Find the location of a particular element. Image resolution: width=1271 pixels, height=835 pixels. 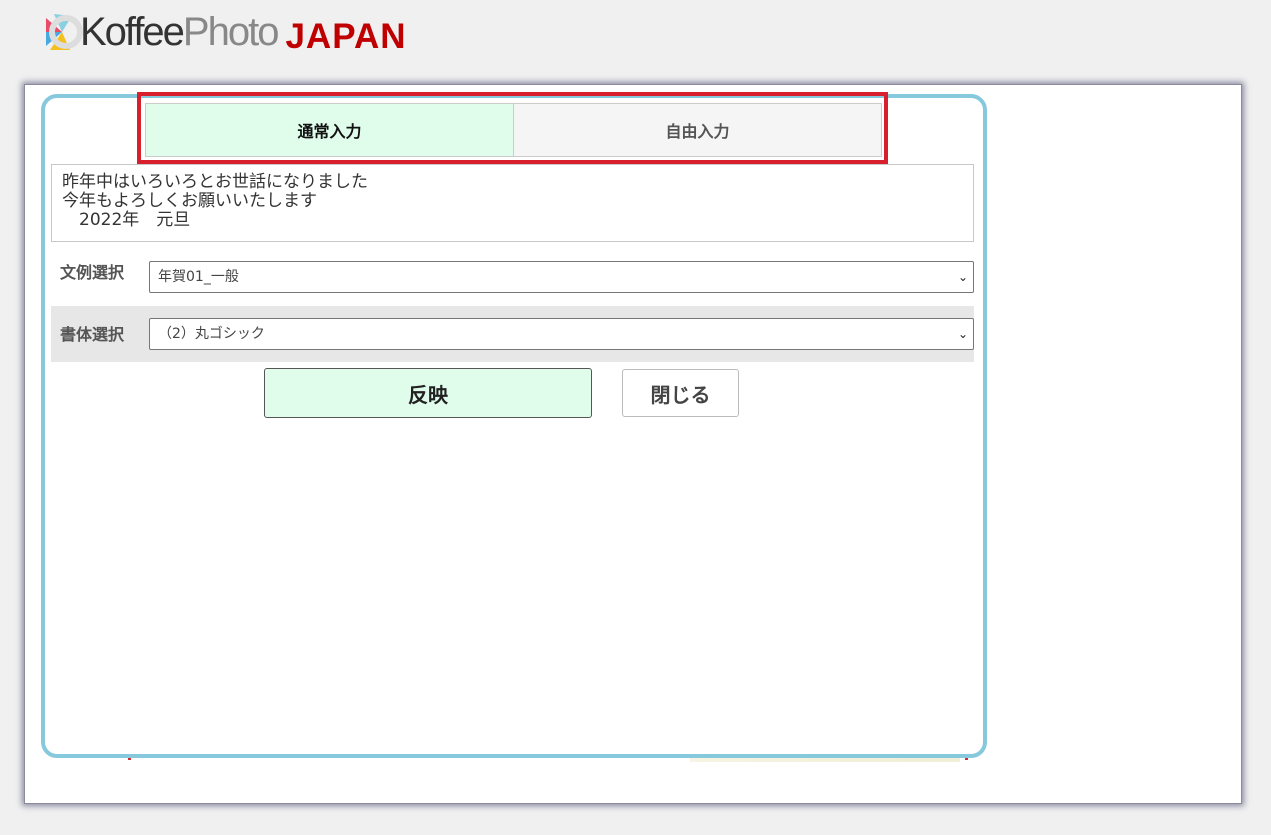

template-select: 年賀01_一般 ⌄ is located at coordinates (561, 277).